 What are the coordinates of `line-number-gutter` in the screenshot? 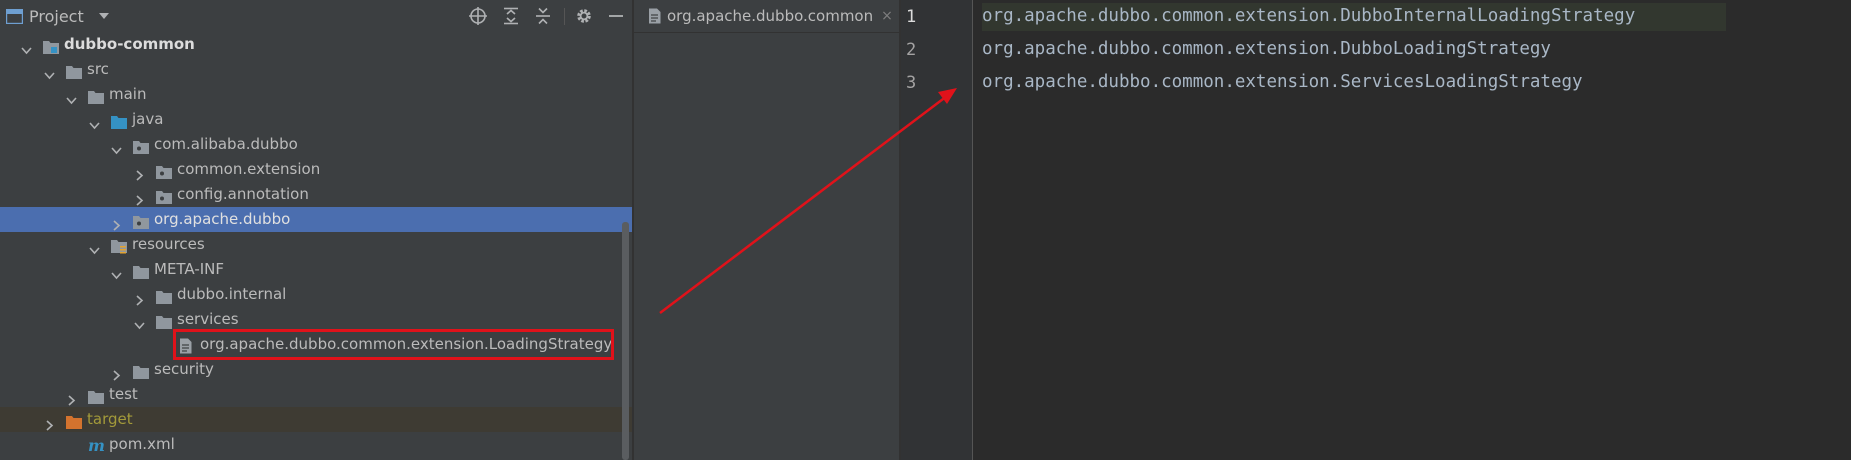 It's located at (937, 230).